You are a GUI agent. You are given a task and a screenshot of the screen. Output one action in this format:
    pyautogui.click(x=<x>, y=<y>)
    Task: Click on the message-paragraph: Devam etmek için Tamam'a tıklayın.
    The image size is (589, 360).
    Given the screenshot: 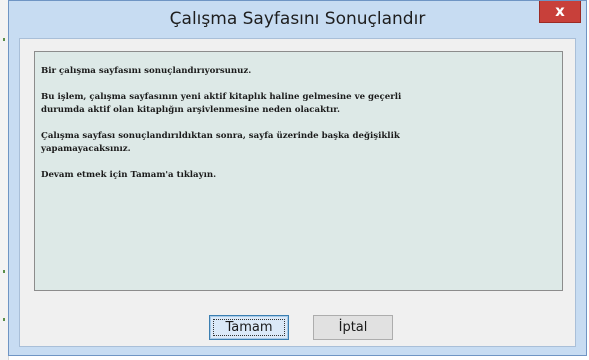 What is the action you would take?
    pyautogui.click(x=298, y=175)
    